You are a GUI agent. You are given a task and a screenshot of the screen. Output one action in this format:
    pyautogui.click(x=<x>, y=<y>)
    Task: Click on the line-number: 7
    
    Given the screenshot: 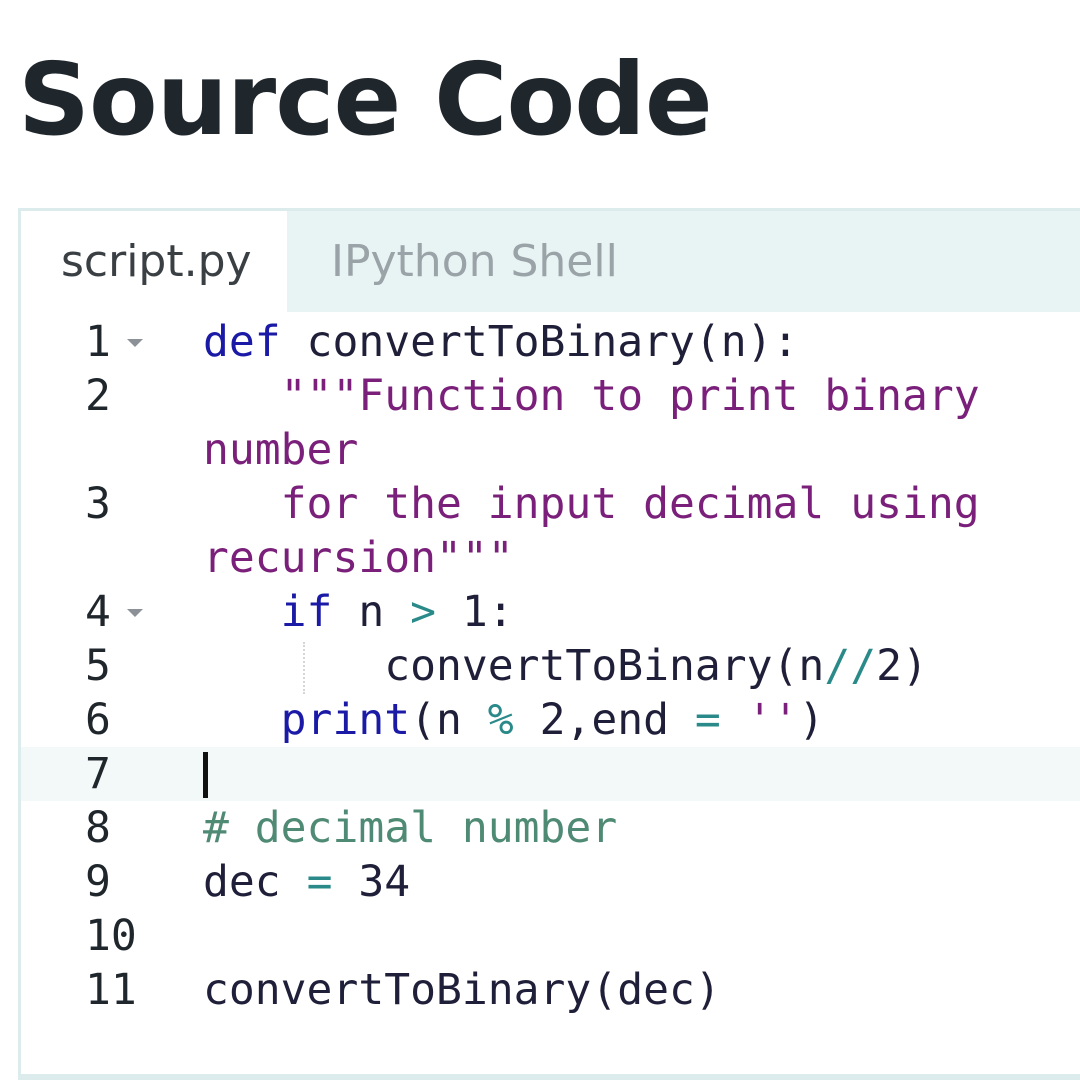 What is the action you would take?
    pyautogui.click(x=98, y=774)
    